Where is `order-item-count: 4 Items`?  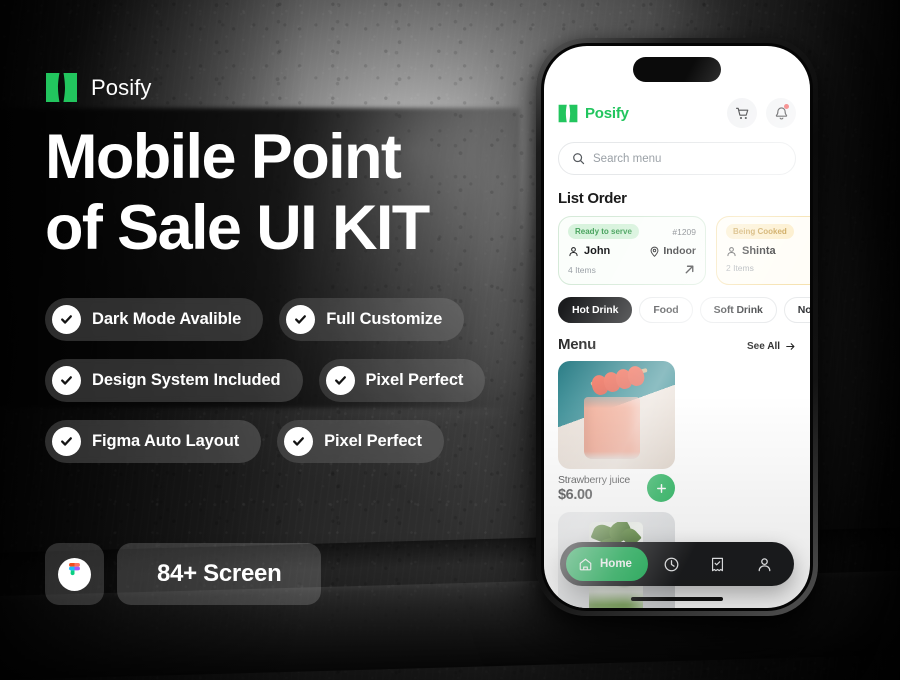 order-item-count: 4 Items is located at coordinates (582, 269).